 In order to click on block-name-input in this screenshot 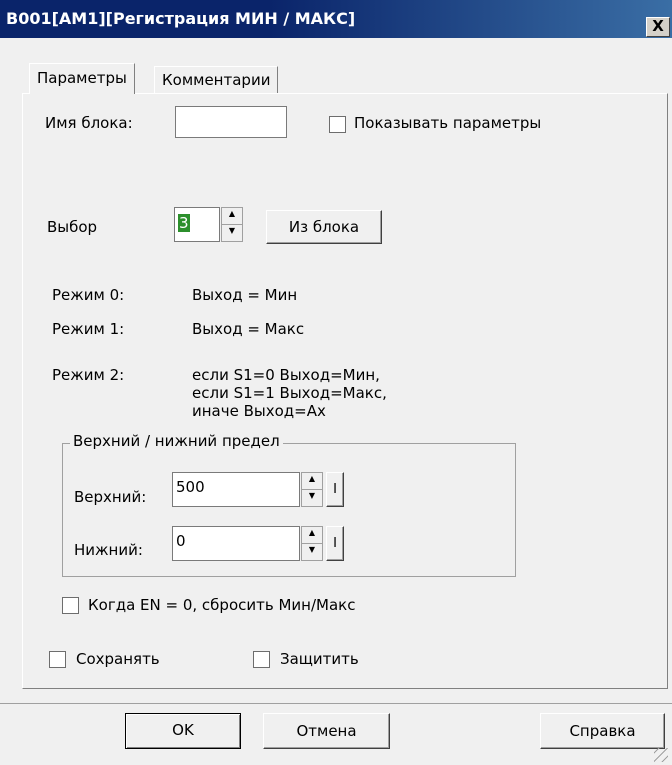, I will do `click(231, 122)`.